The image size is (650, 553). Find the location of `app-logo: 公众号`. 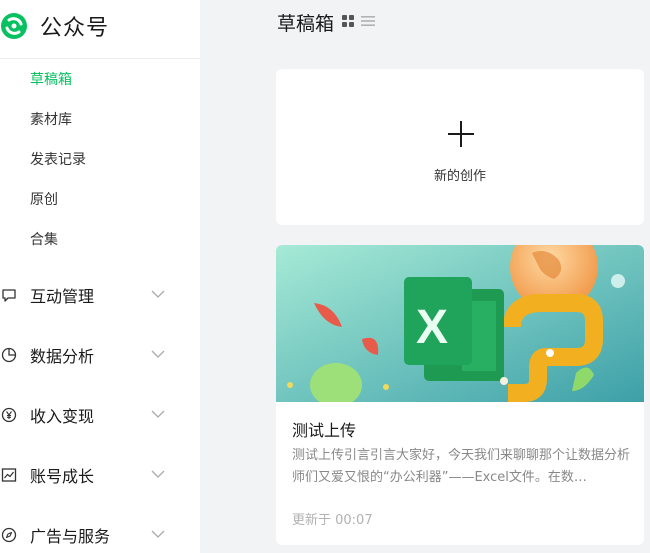

app-logo: 公众号 is located at coordinates (54, 26).